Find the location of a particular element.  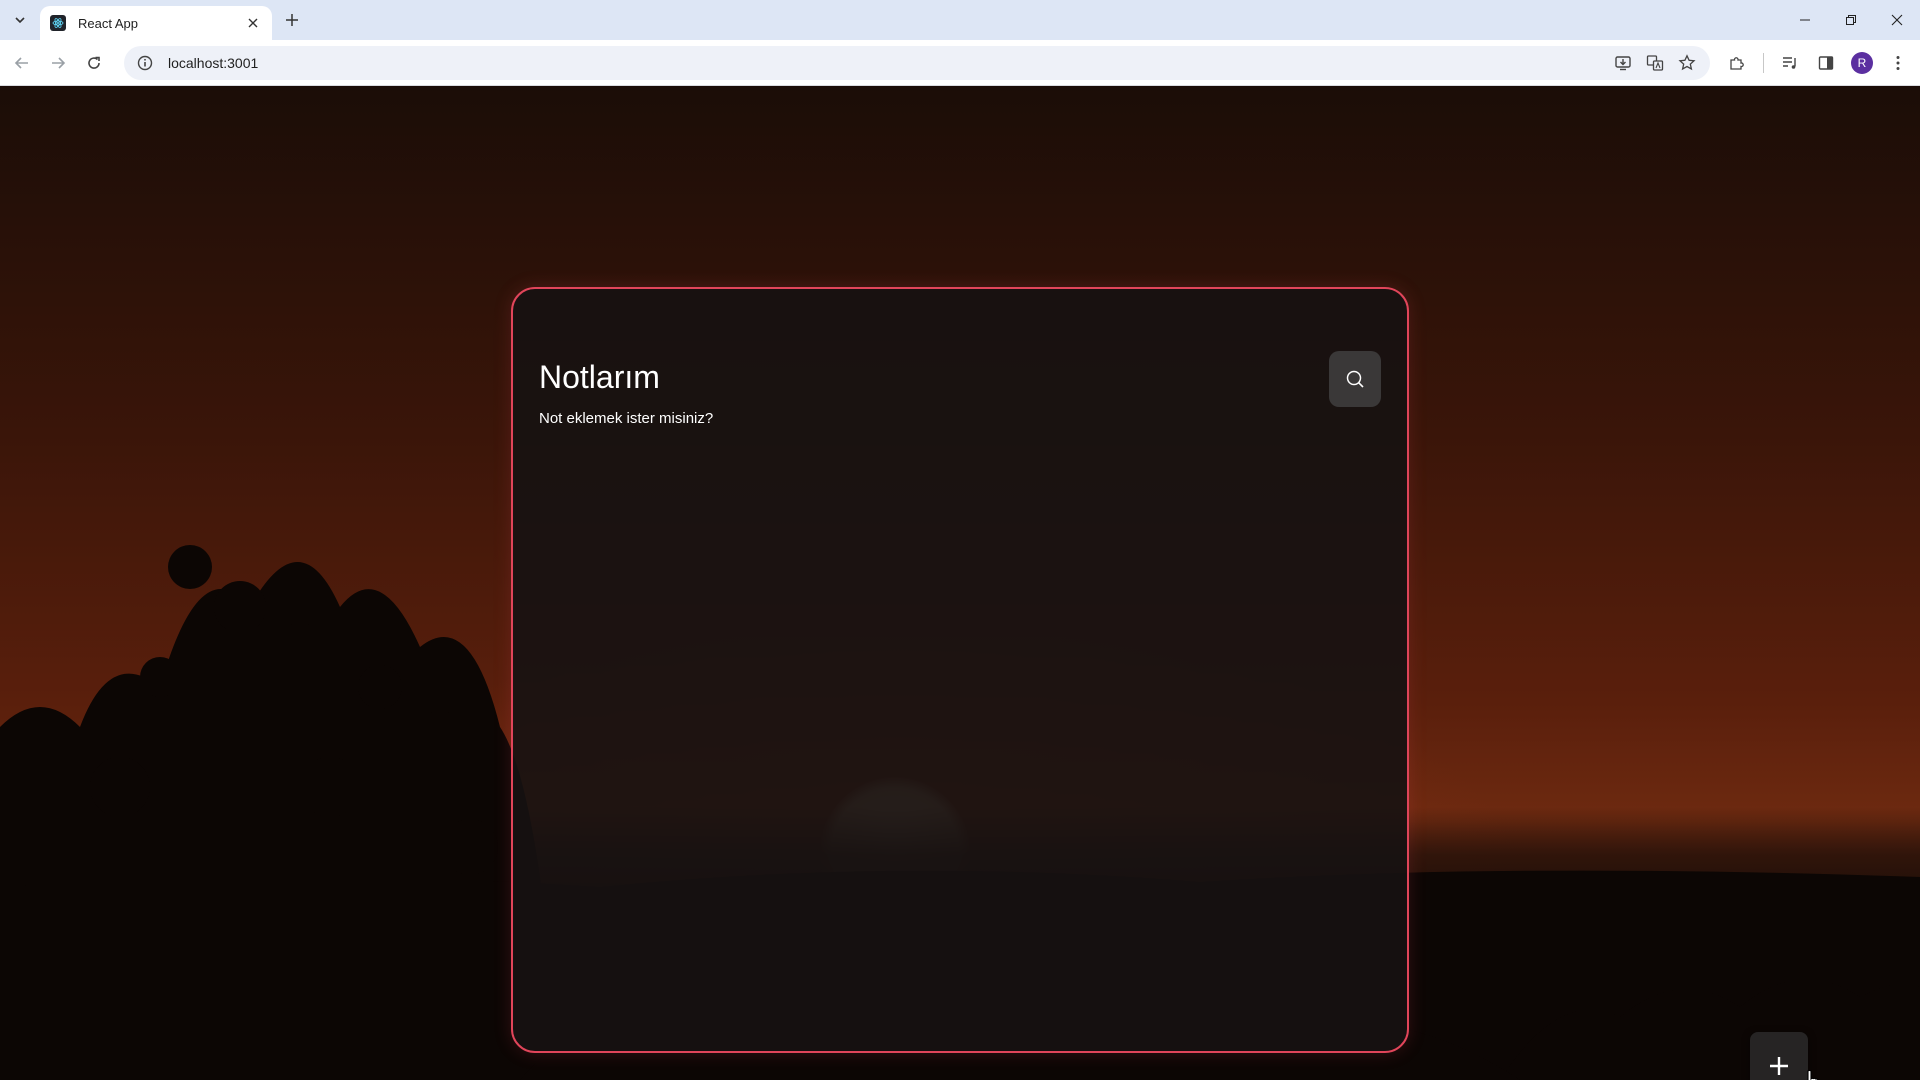

address-bar: localhost:3001 is located at coordinates (917, 63).